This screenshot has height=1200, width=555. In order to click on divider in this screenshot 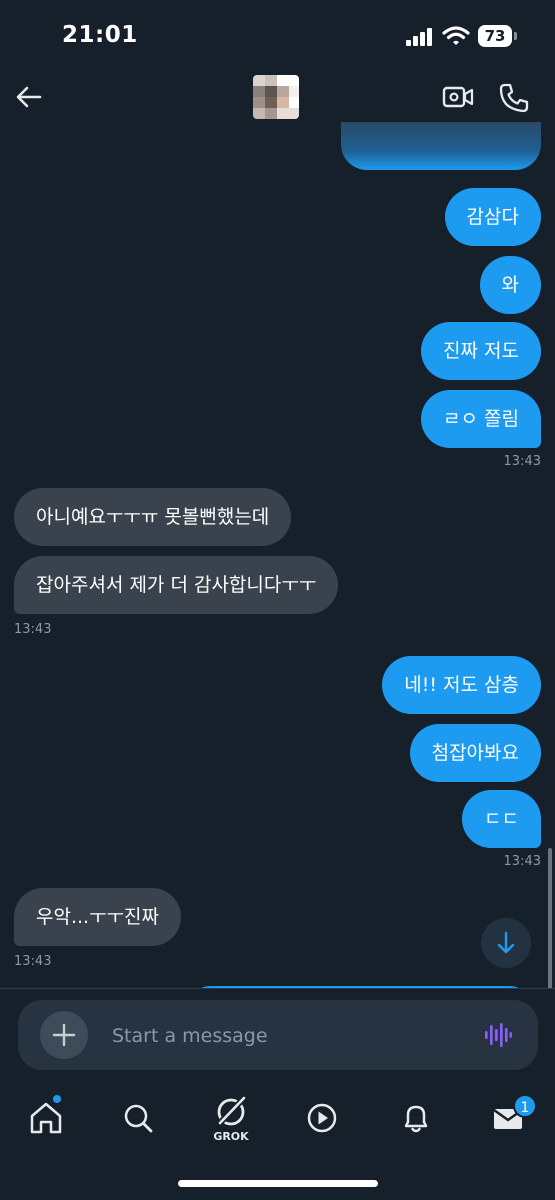, I will do `click(277, 988)`.